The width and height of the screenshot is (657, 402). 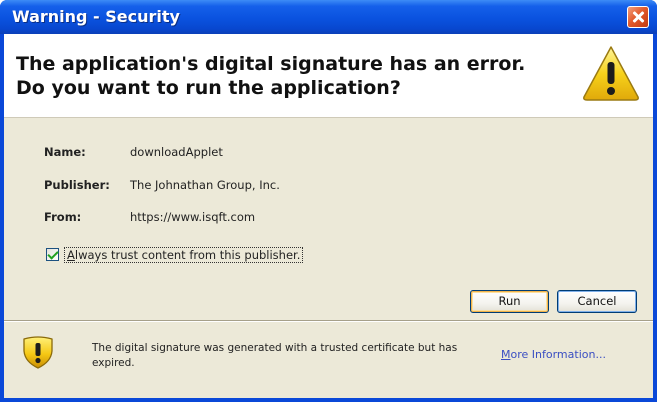 I want to click on more-information-accel: M, so click(x=506, y=354).